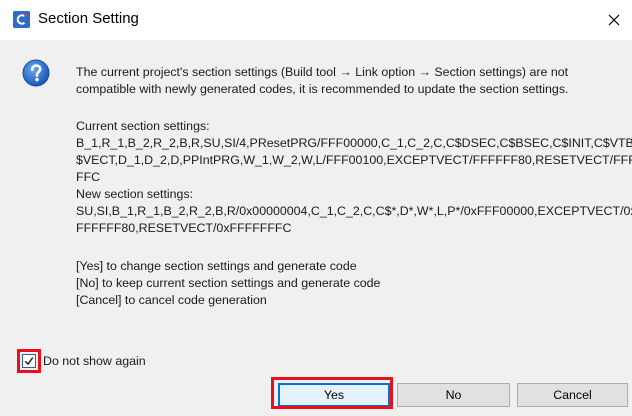 The width and height of the screenshot is (632, 416). What do you see at coordinates (94, 361) in the screenshot?
I see `do-not-show-again-label: Do not show again` at bounding box center [94, 361].